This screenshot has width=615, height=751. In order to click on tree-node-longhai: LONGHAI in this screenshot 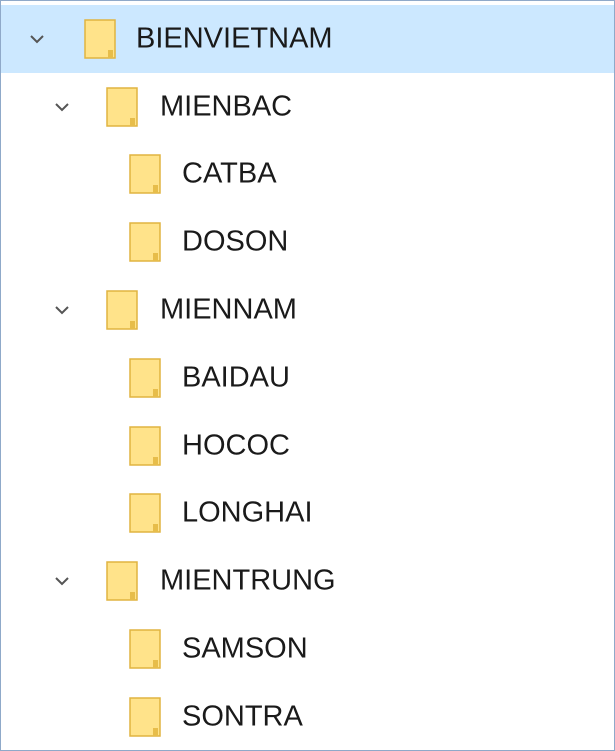, I will do `click(307, 514)`.